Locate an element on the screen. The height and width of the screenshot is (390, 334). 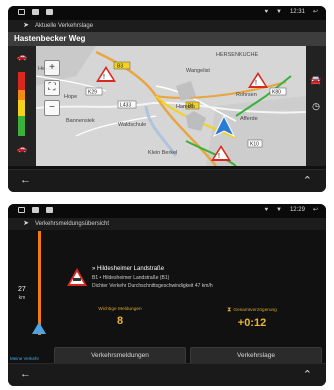
map-label: Klein Berkel is located at coordinates (162, 153).